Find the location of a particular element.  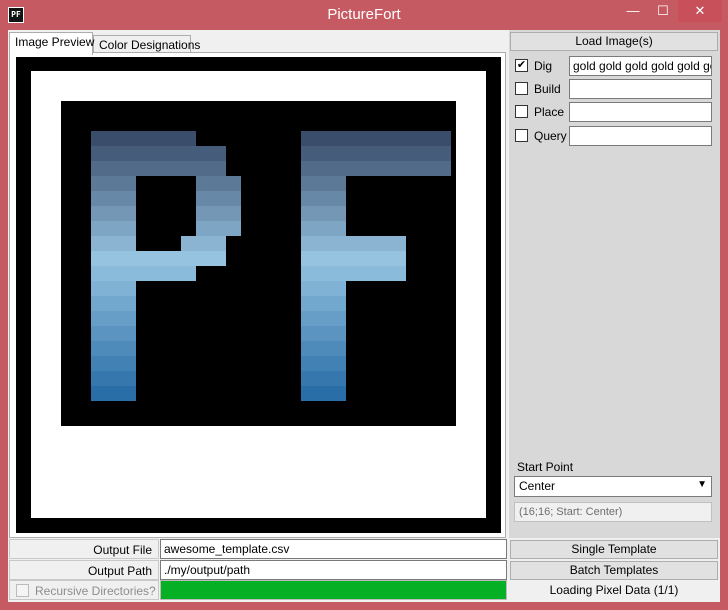

query-label: Query is located at coordinates (550, 136).